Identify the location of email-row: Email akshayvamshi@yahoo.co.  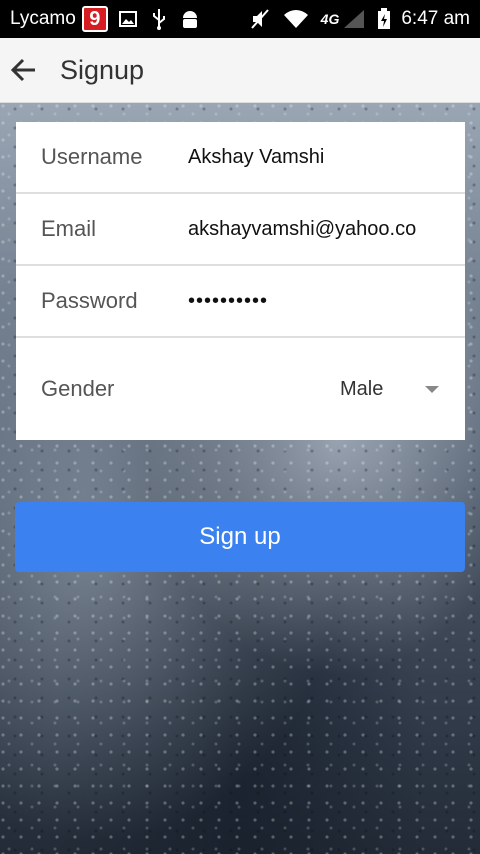
(240, 230).